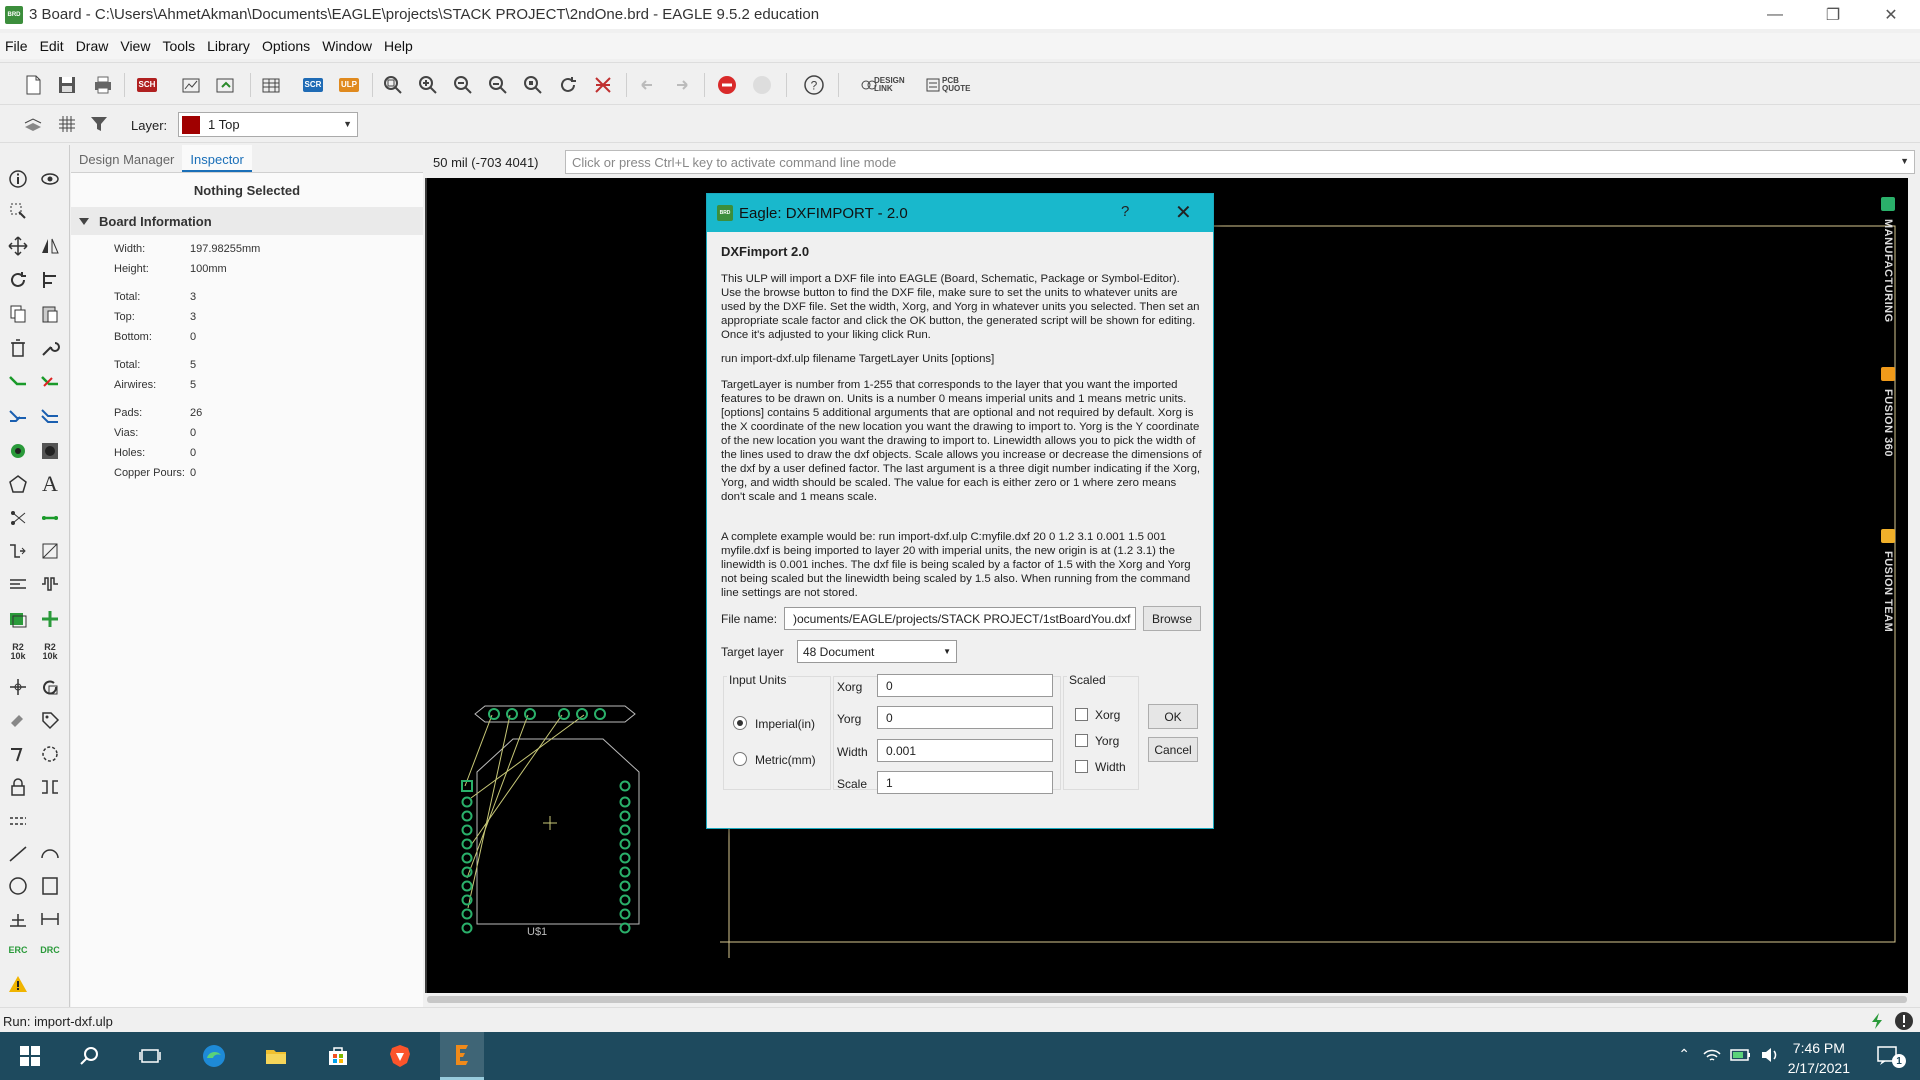  What do you see at coordinates (18, 687) in the screenshot?
I see `smash-icon` at bounding box center [18, 687].